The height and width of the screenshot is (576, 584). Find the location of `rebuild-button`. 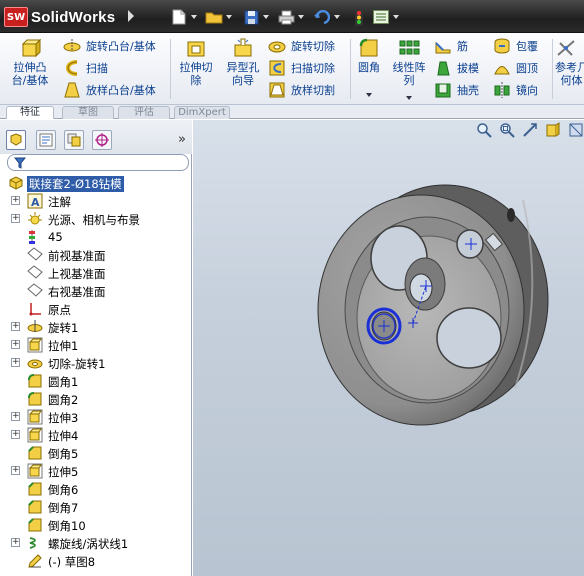

rebuild-button is located at coordinates (359, 17).